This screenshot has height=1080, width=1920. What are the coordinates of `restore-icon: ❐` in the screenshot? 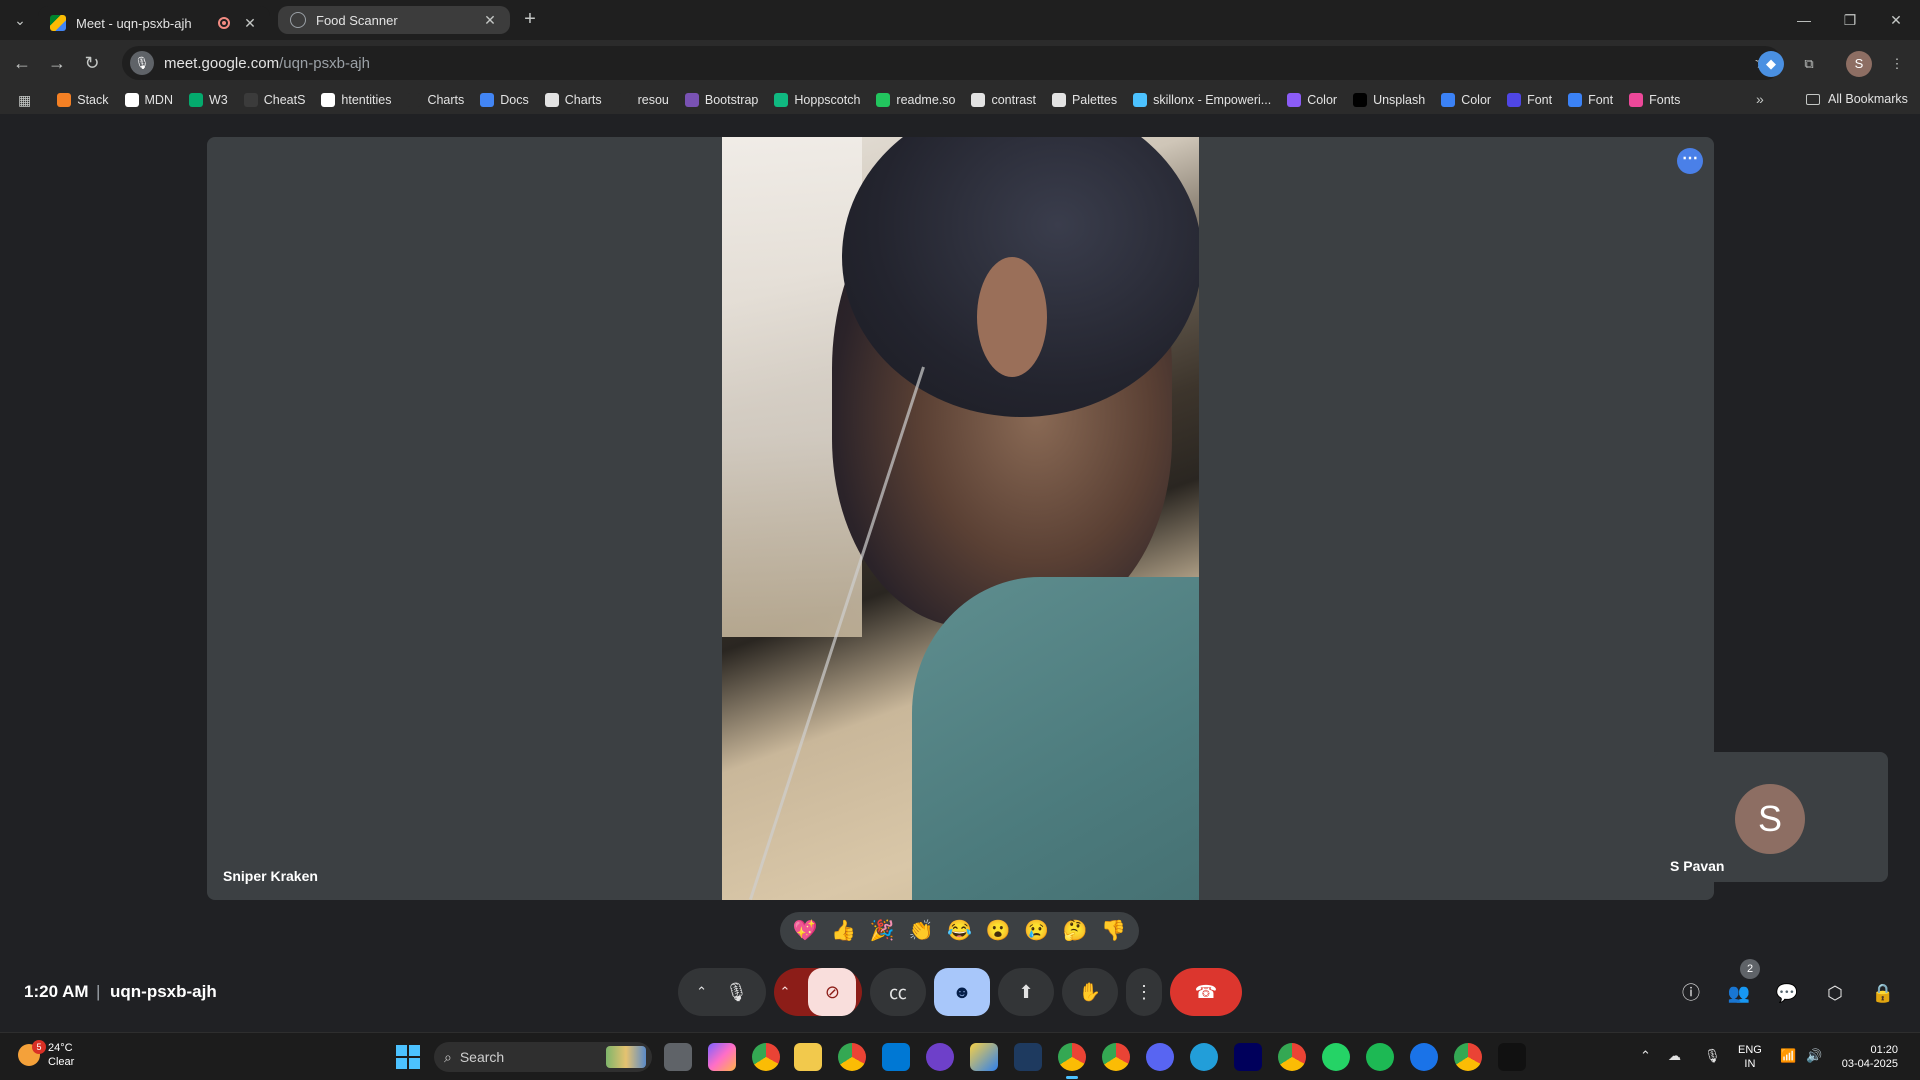 It's located at (1850, 20).